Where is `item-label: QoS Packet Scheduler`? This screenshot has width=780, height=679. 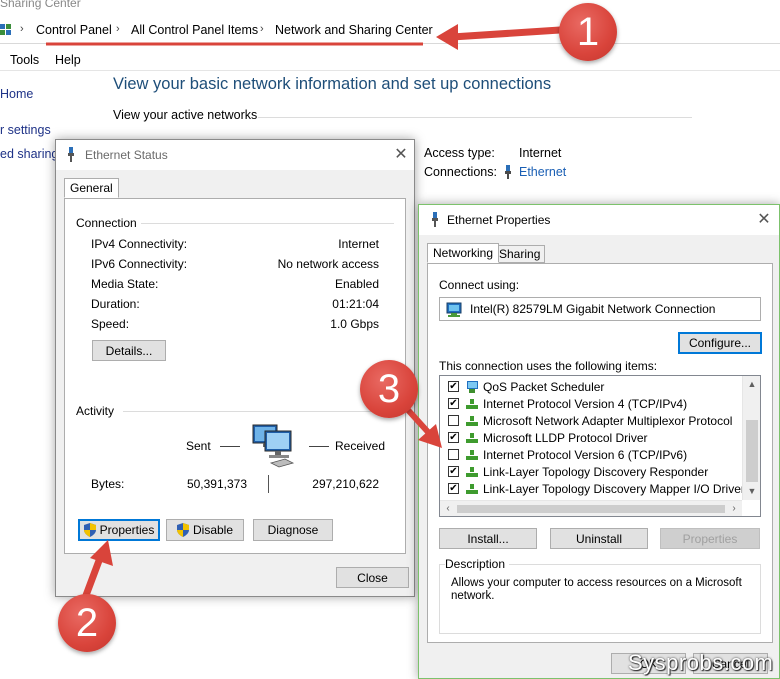
item-label: QoS Packet Scheduler is located at coordinates (544, 386).